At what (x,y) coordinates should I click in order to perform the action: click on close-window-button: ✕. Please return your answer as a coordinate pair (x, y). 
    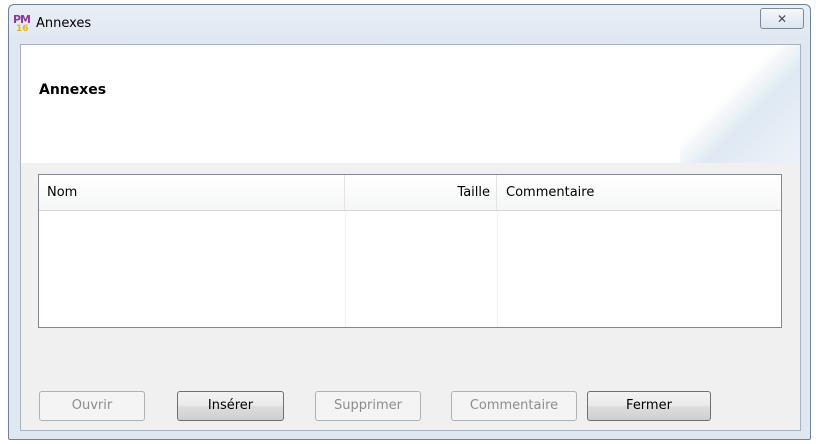
    Looking at the image, I should click on (782, 18).